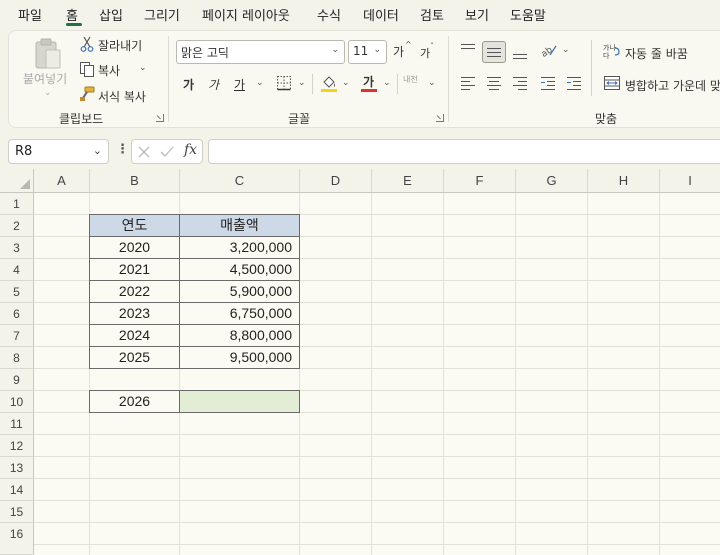  Describe the element at coordinates (72, 14) in the screenshot. I see `menu-home: 홈` at that location.